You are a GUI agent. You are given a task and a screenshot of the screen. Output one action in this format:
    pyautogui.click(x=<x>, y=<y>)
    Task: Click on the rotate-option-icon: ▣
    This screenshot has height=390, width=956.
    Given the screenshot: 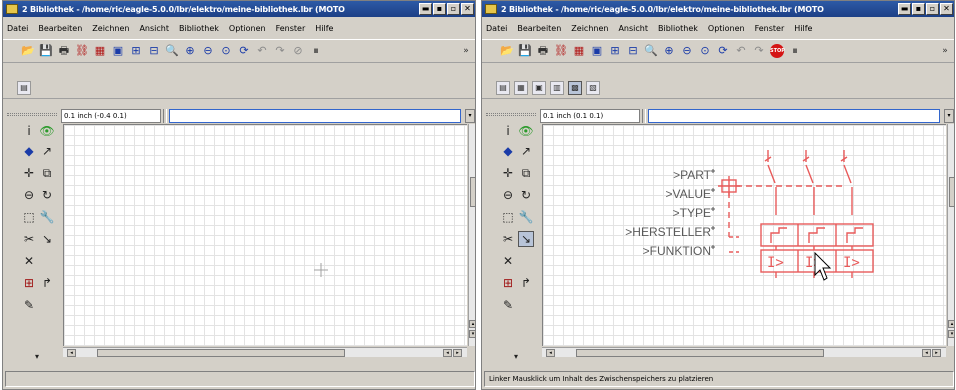 What is the action you would take?
    pyautogui.click(x=539, y=87)
    